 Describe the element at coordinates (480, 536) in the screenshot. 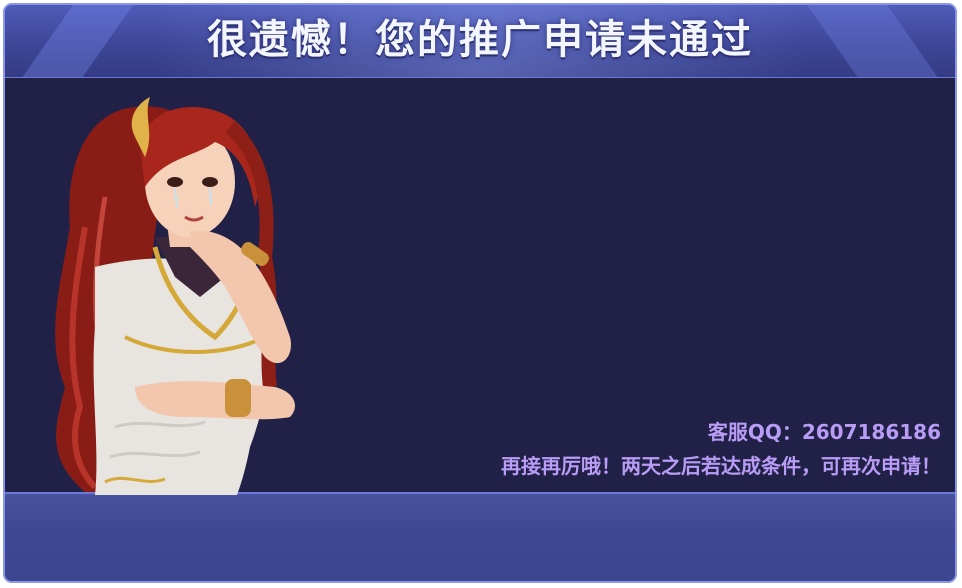

I see `dialog-footer` at that location.